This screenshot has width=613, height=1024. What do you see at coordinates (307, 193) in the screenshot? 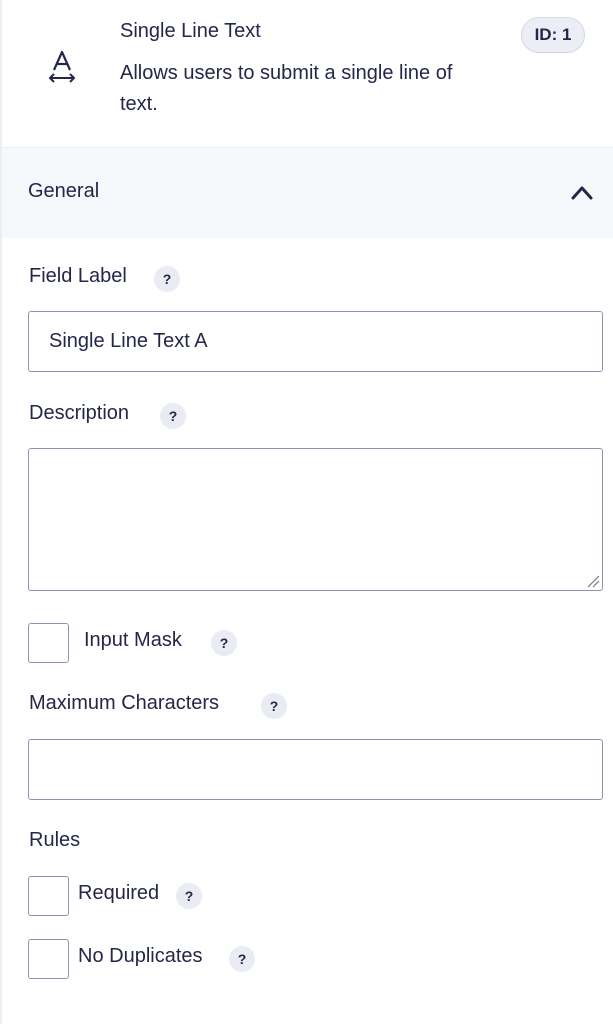
I see `general-section-header: General` at bounding box center [307, 193].